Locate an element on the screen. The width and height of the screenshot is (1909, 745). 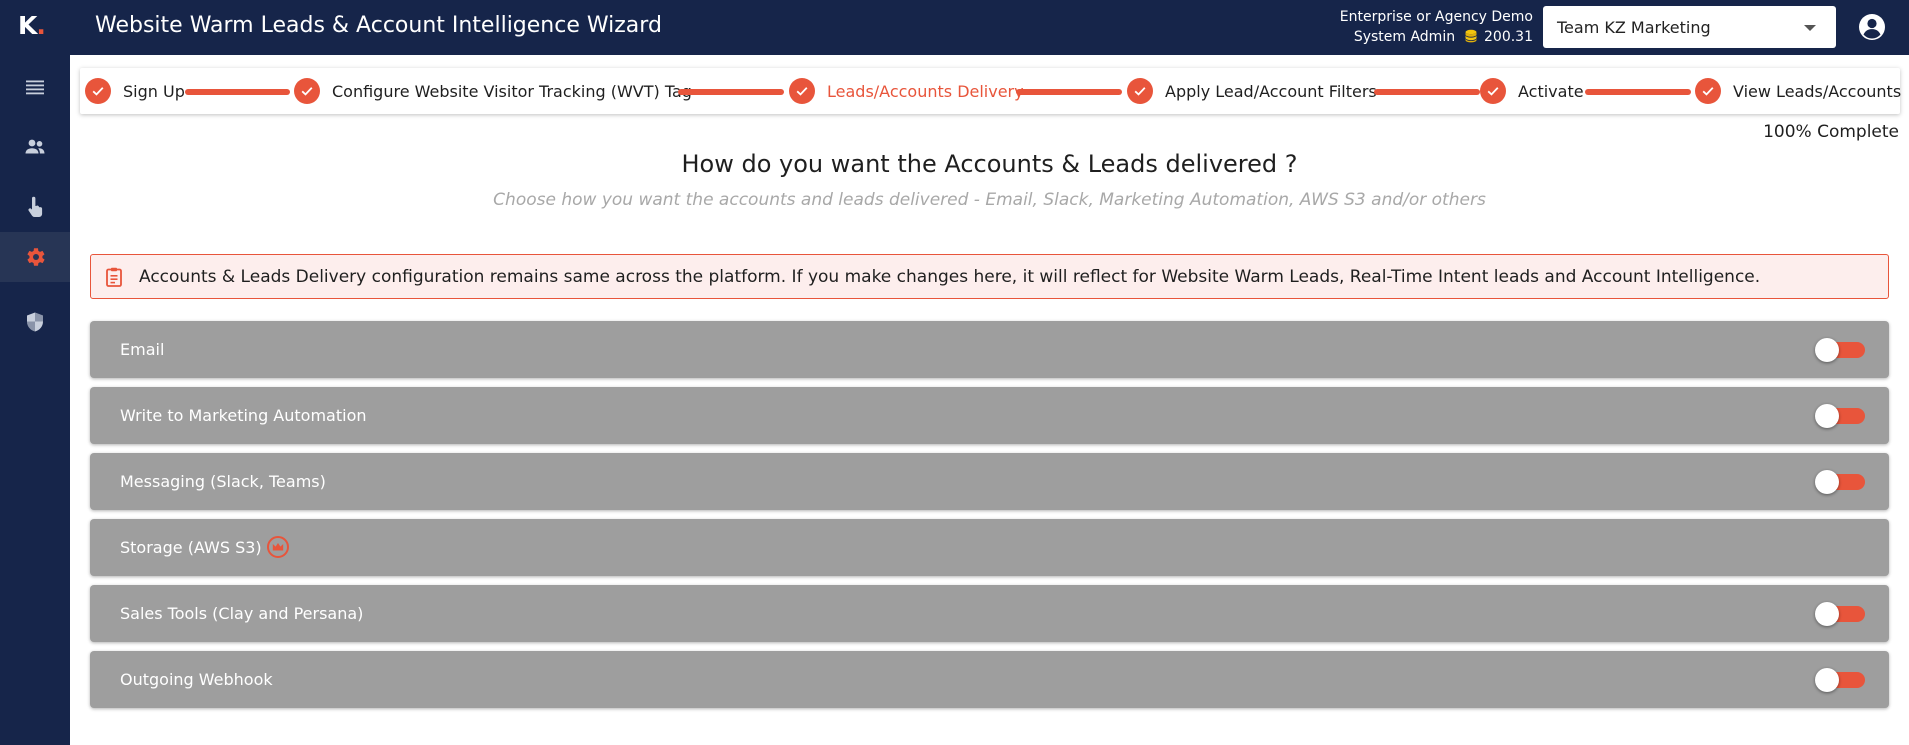
step-view-leads: View Leads/Accounts is located at coordinates (1798, 91).